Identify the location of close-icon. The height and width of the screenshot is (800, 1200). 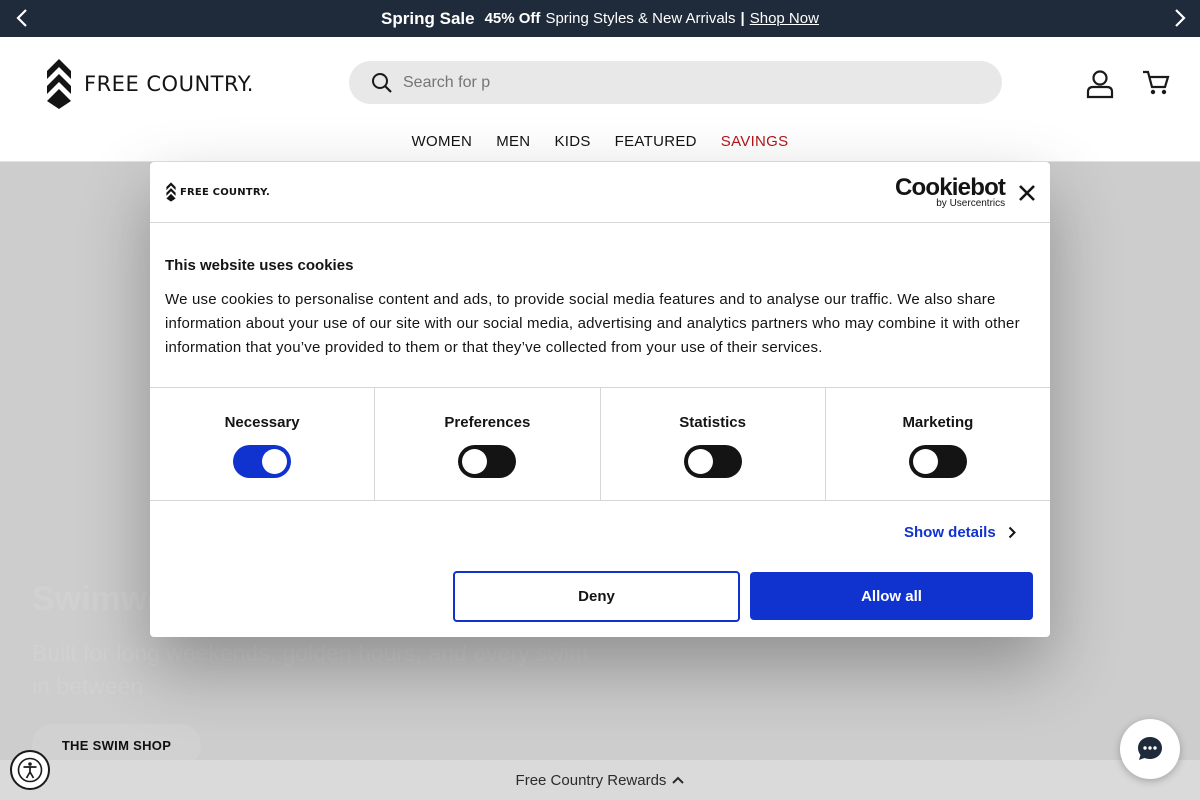
(1027, 193).